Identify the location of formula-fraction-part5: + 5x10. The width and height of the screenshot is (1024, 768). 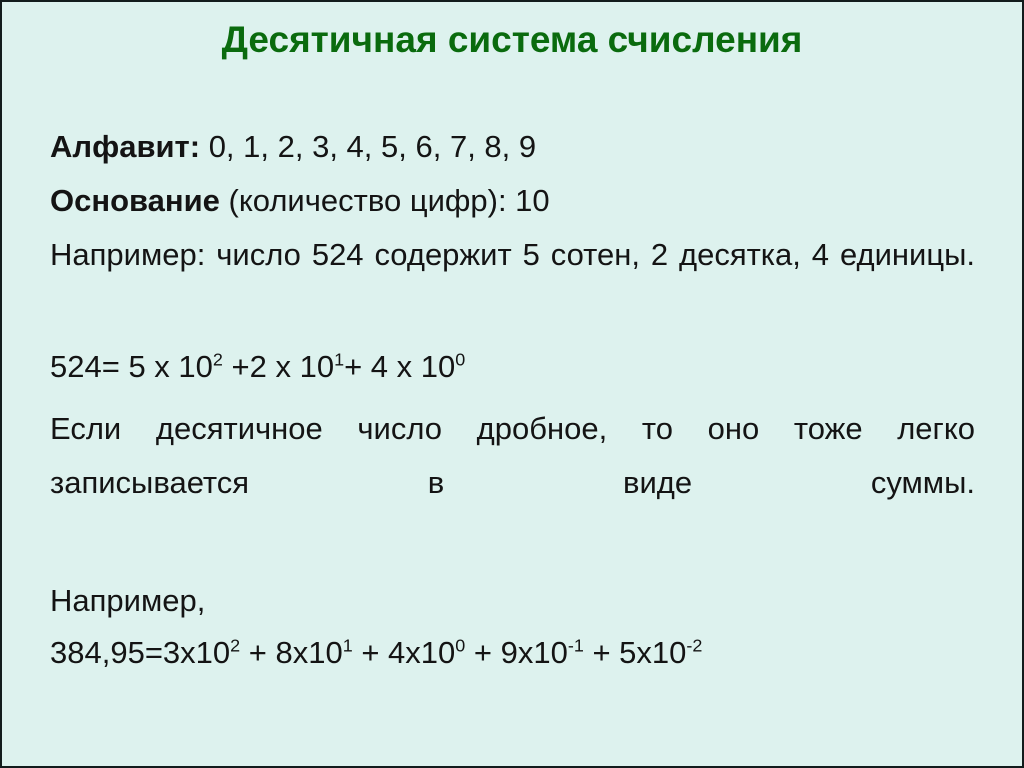
(635, 652).